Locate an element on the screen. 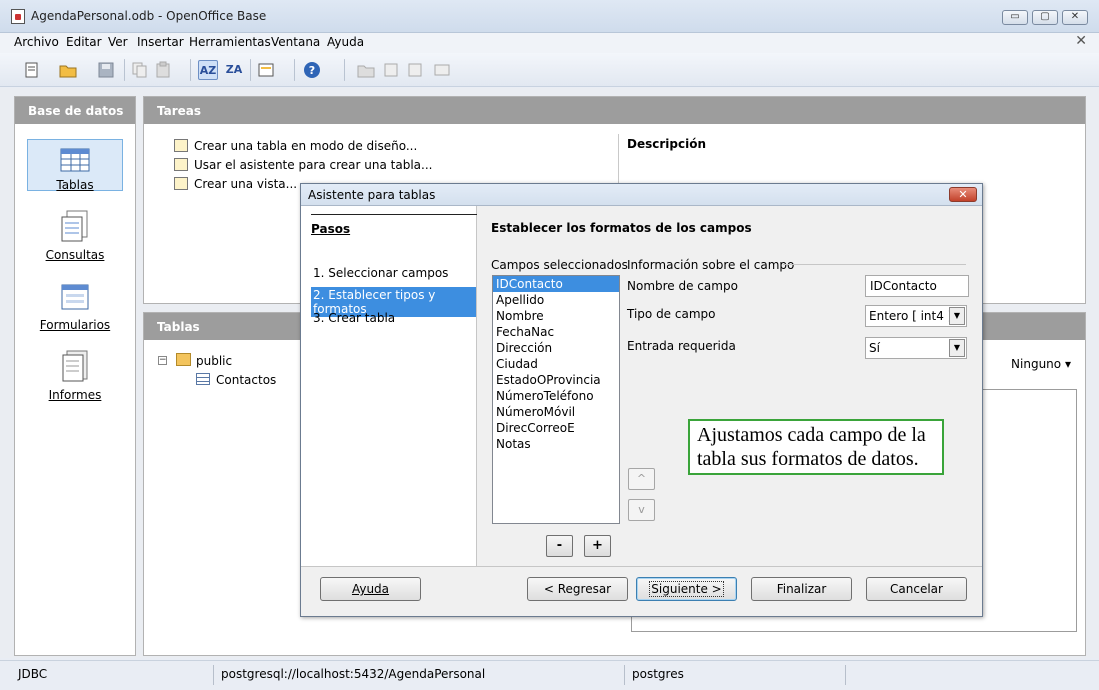  list-item: Nombre is located at coordinates (556, 316).